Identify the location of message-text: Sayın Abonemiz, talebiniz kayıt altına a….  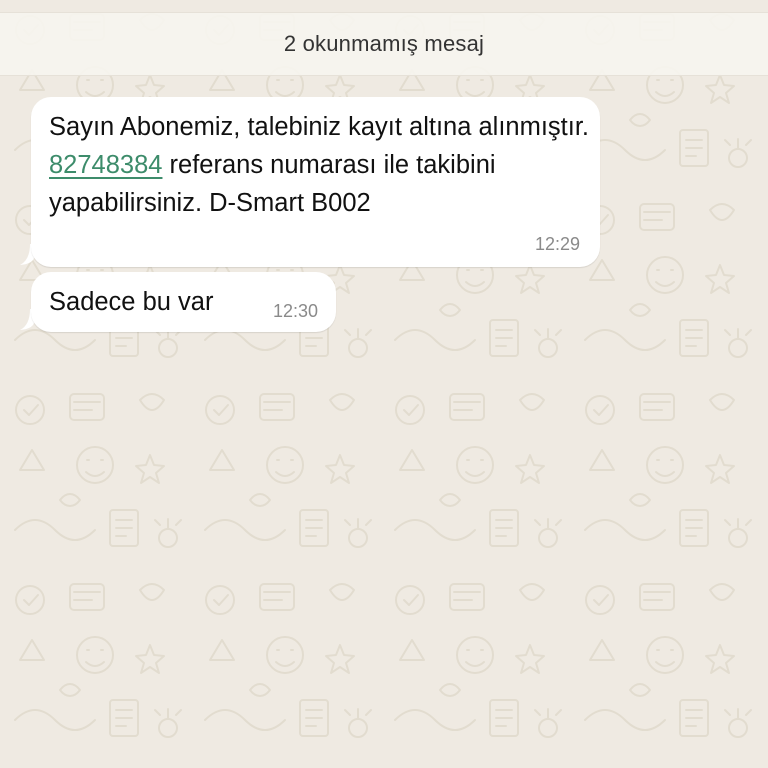
(321, 165).